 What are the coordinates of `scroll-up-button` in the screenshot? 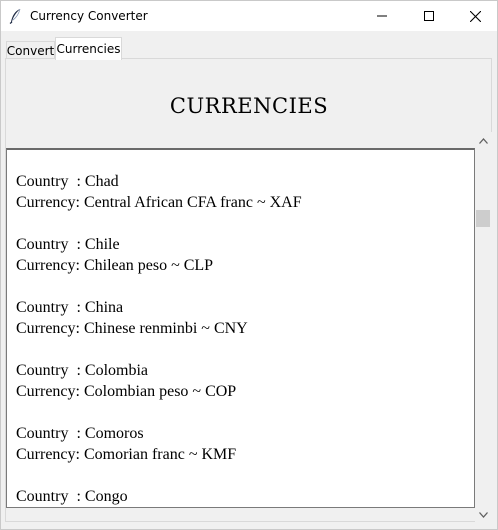 It's located at (483, 140).